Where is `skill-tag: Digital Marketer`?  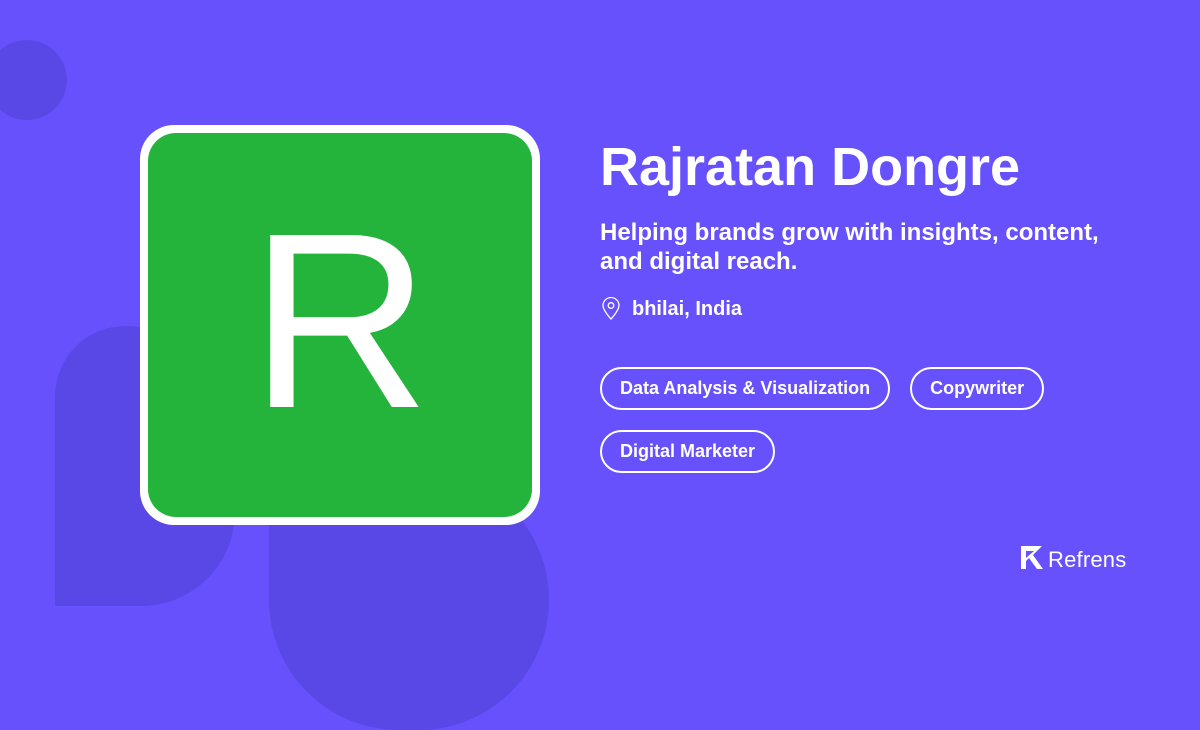 skill-tag: Digital Marketer is located at coordinates (688, 451).